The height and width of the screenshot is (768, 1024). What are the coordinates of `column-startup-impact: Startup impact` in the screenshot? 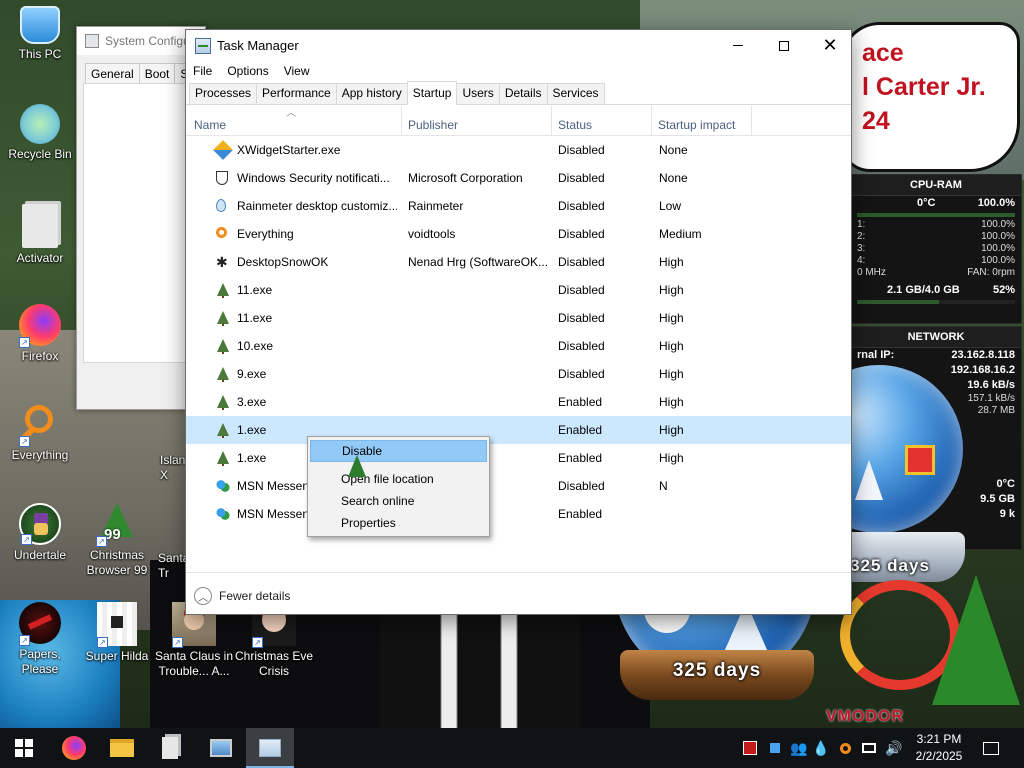 It's located at (702, 121).